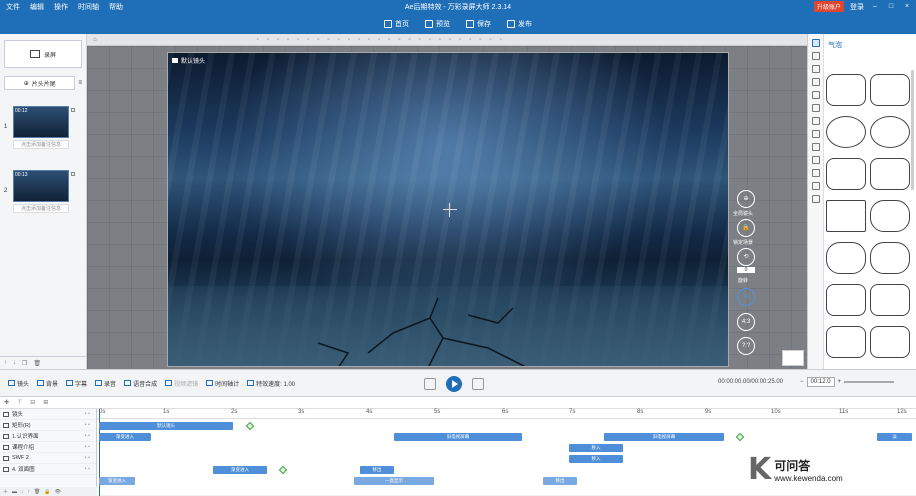  I want to click on minimize-icon: –, so click(875, 6).